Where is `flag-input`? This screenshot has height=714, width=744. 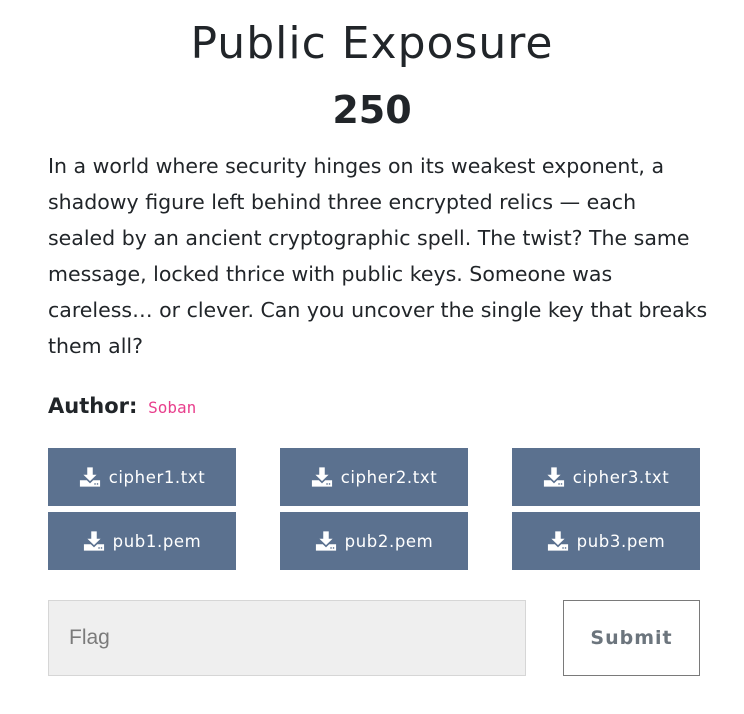
flag-input is located at coordinates (287, 638).